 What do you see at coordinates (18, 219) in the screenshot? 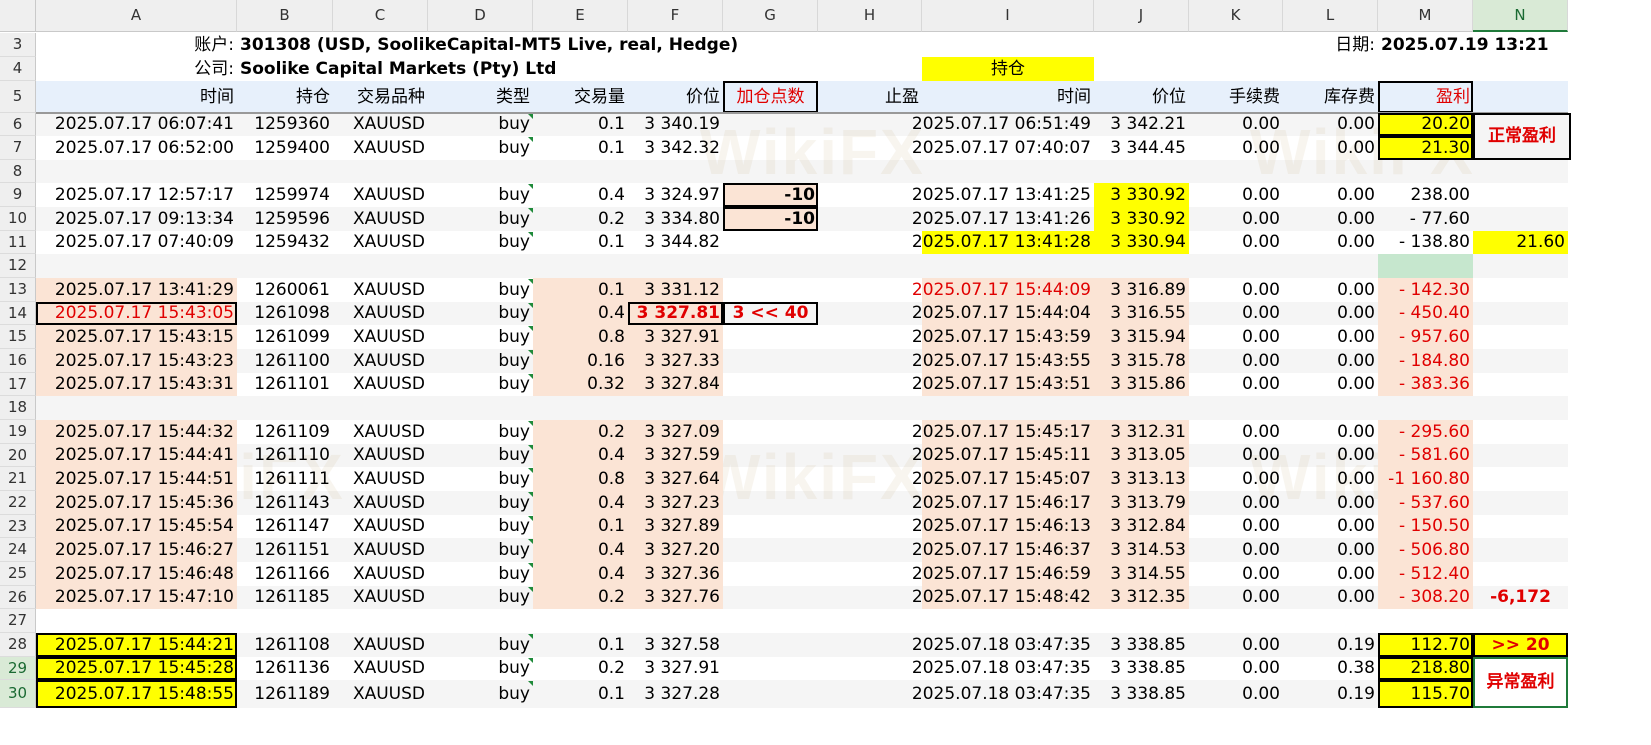
I see `row-number: 10` at bounding box center [18, 219].